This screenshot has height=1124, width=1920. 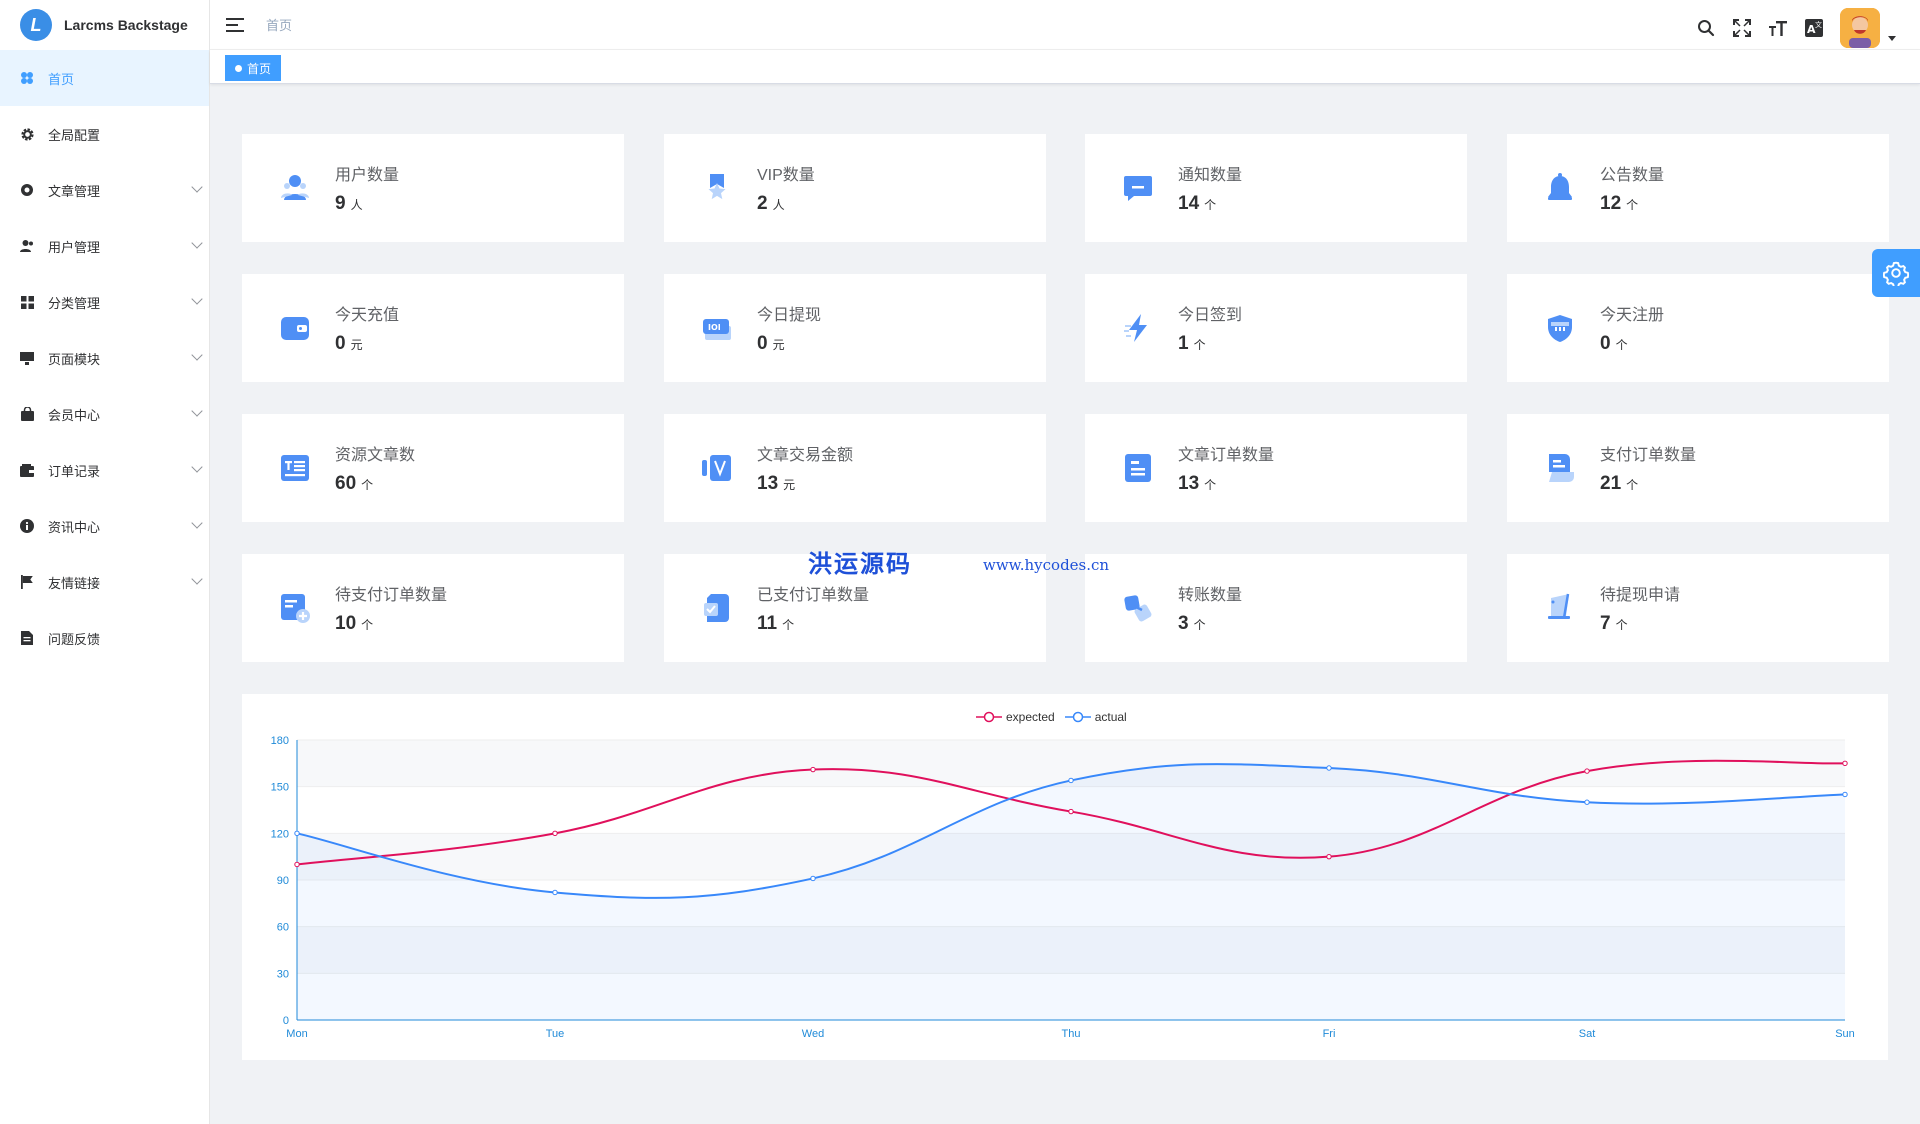 What do you see at coordinates (1210, 608) in the screenshot?
I see `stat-card-text: 转账数量 3 个` at bounding box center [1210, 608].